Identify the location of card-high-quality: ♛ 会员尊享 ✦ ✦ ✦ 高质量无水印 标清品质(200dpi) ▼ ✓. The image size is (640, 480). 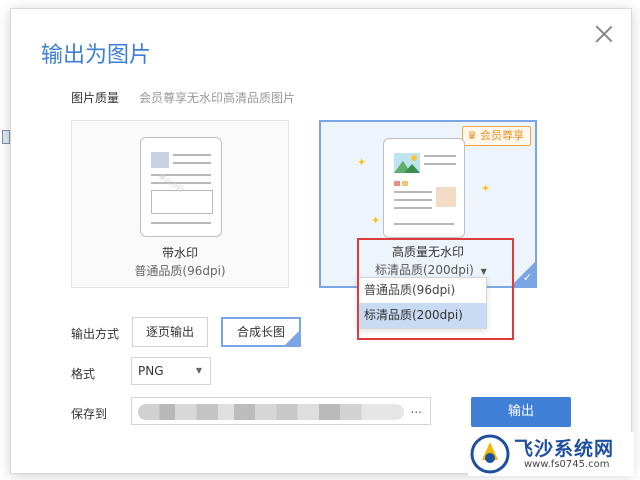
(428, 204).